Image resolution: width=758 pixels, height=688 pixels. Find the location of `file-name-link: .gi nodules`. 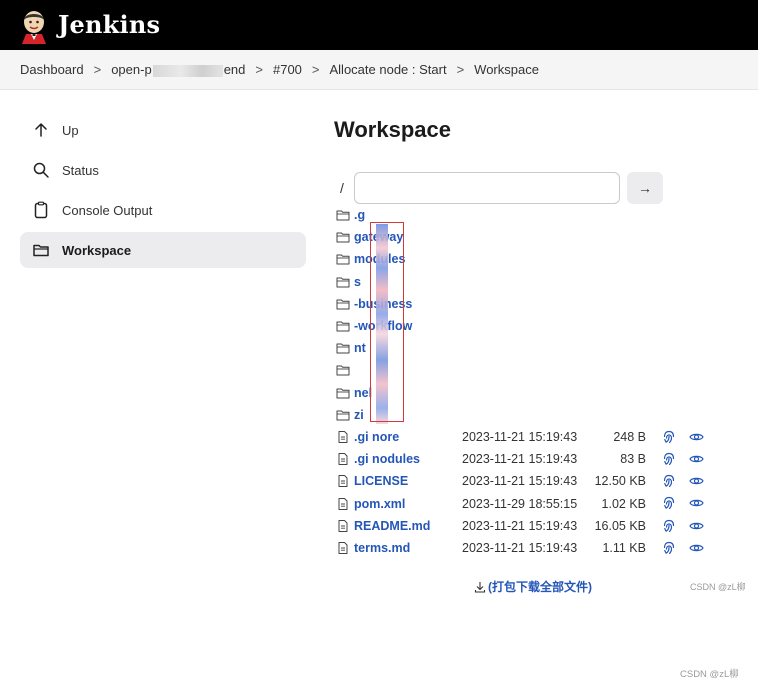

file-name-link: .gi nodules is located at coordinates (415, 459).